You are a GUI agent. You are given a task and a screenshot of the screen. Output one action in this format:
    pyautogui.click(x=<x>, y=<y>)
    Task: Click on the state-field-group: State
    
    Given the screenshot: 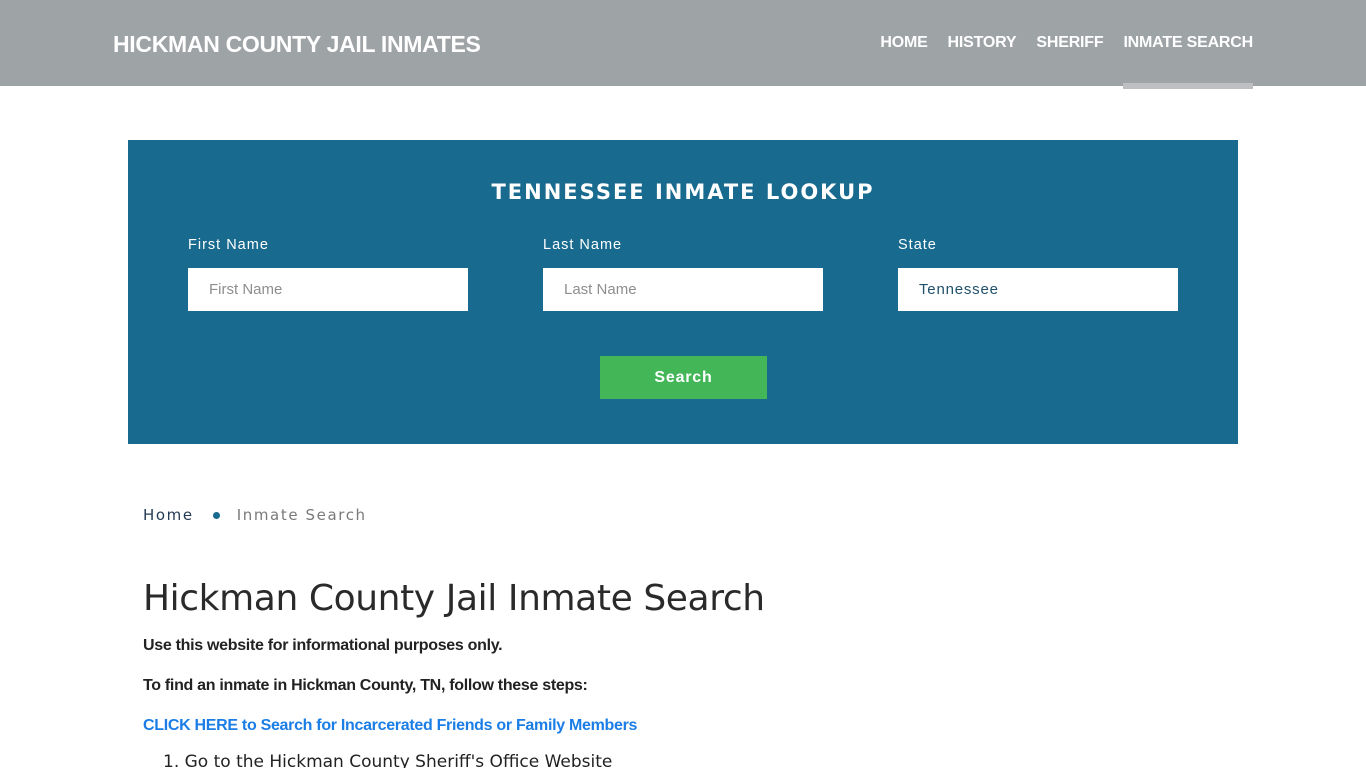 What is the action you would take?
    pyautogui.click(x=1038, y=273)
    